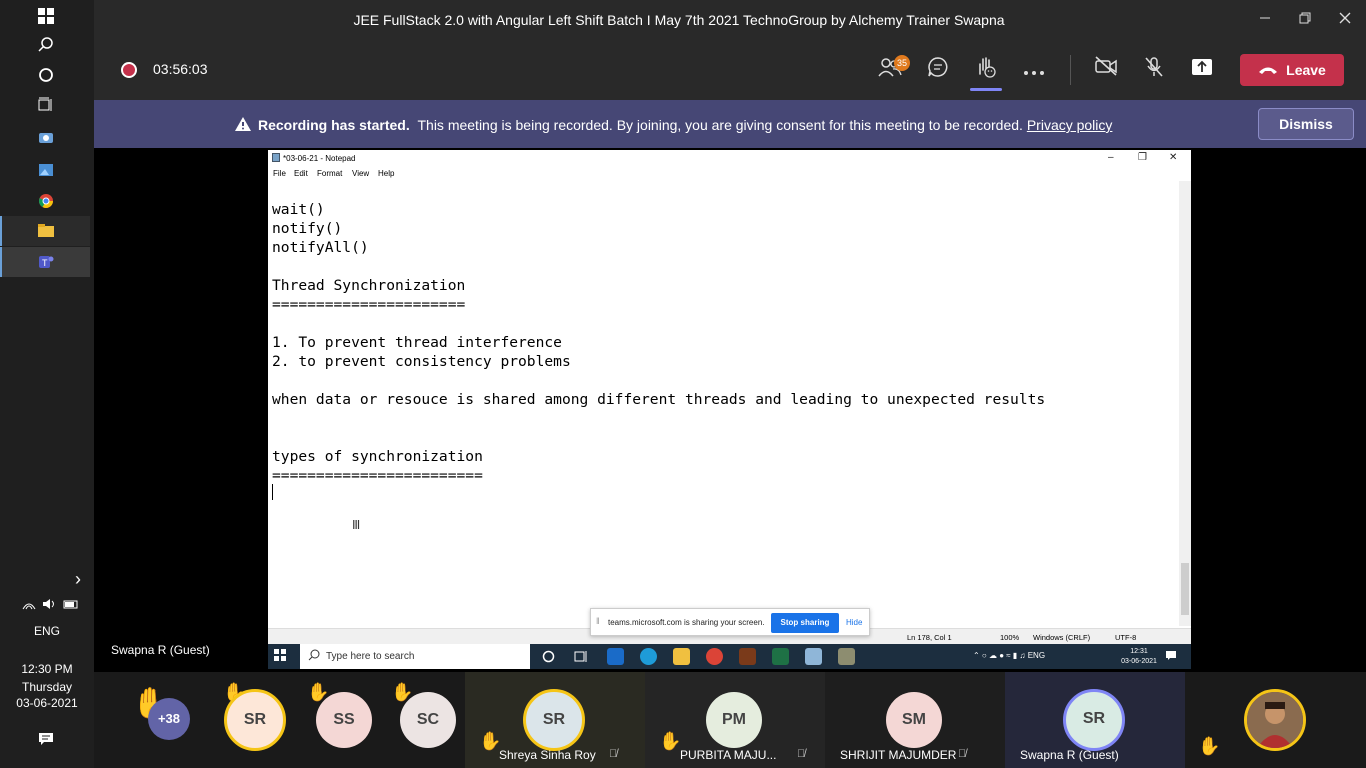  I want to click on app-icon, so click(747, 656).